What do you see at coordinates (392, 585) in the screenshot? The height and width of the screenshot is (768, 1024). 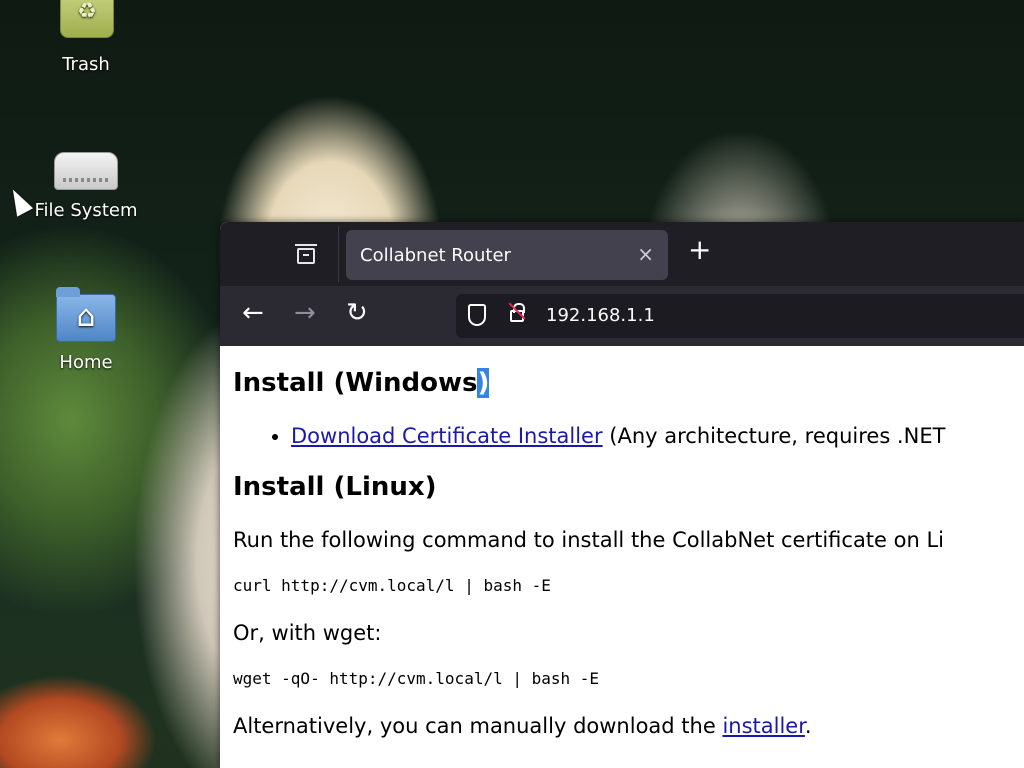 I see `curl-command: curl http://cvm.local/l | bash -E` at bounding box center [392, 585].